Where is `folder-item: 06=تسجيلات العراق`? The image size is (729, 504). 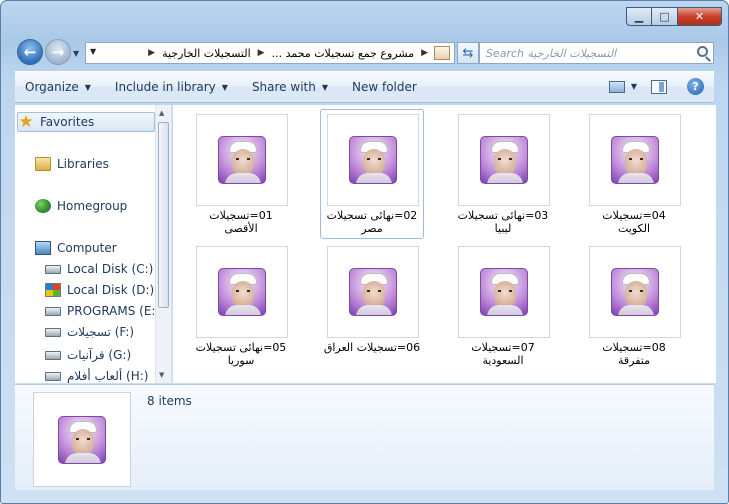
folder-item: 06=تسجيلات العراق is located at coordinates (372, 306).